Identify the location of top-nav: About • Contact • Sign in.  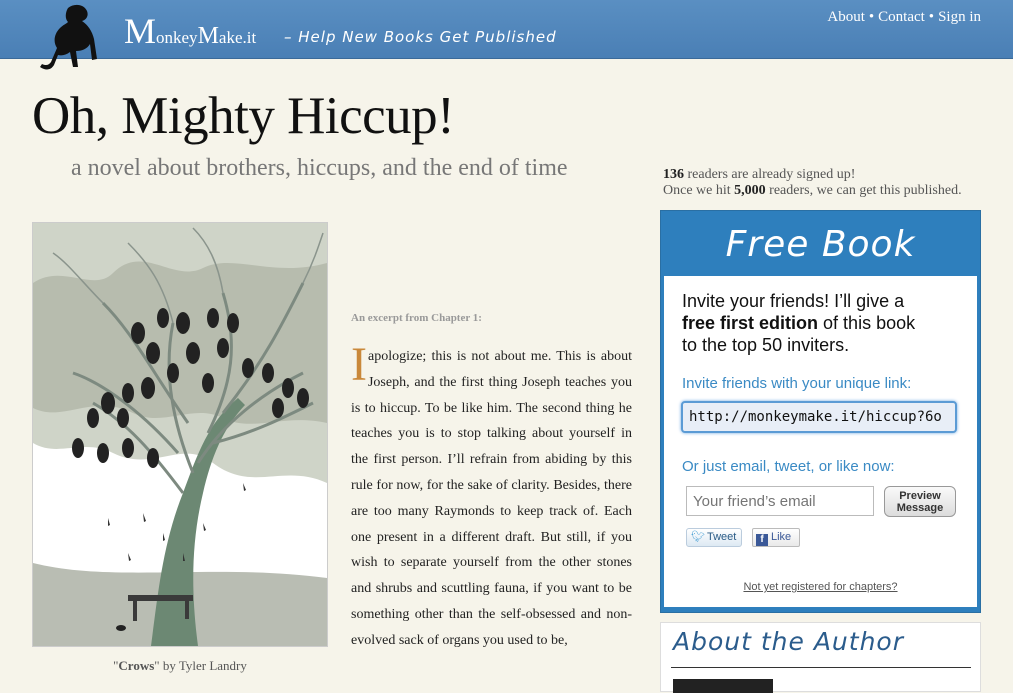
(904, 17).